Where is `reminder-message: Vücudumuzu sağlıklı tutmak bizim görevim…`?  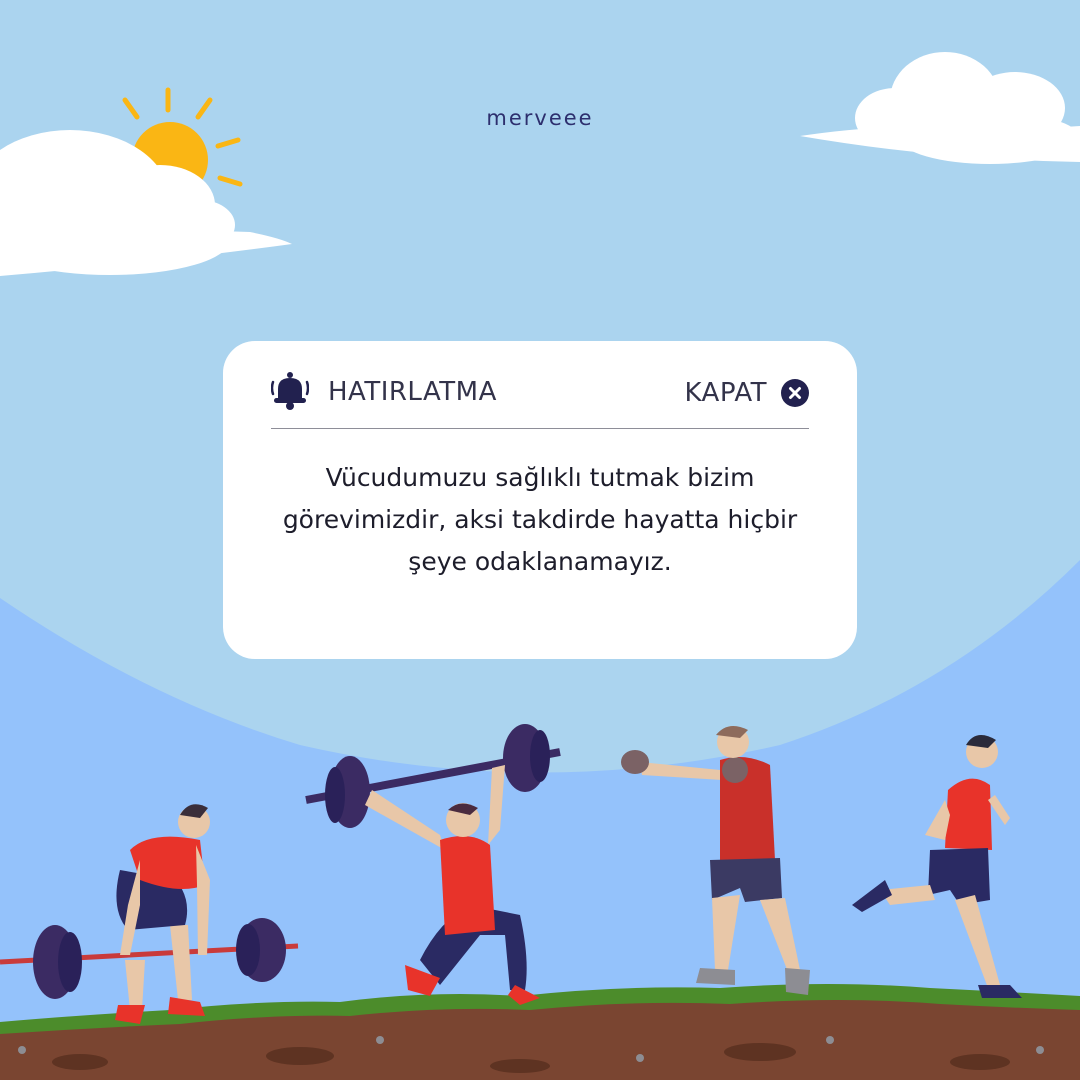
reminder-message: Vücudumuzu sağlıklı tutmak bizim görevim… is located at coordinates (540, 519).